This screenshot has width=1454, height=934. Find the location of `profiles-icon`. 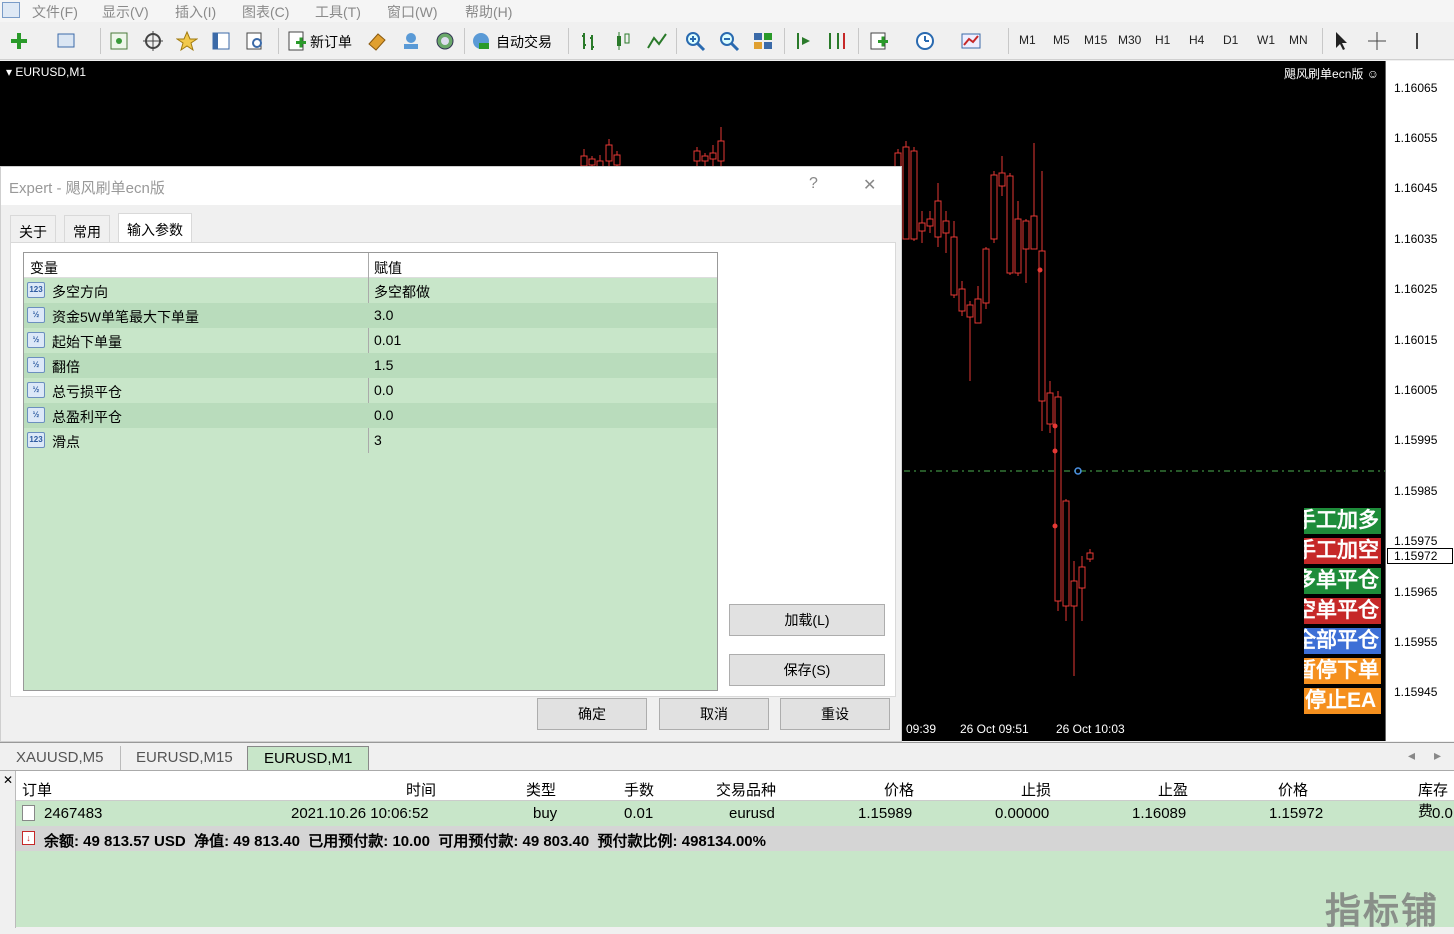

profiles-icon is located at coordinates (67, 41).